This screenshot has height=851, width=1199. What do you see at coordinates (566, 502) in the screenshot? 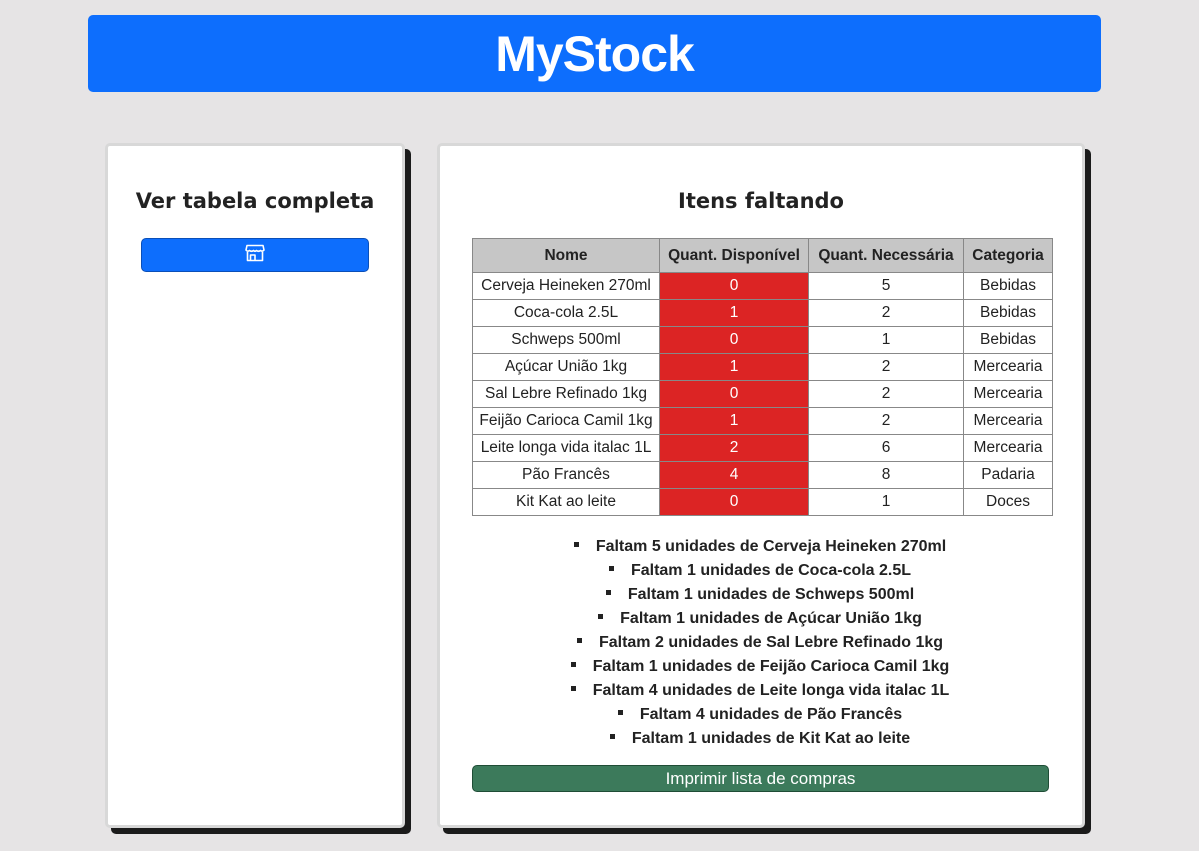
I see `cell-nome: Kit Kat ao leite` at bounding box center [566, 502].